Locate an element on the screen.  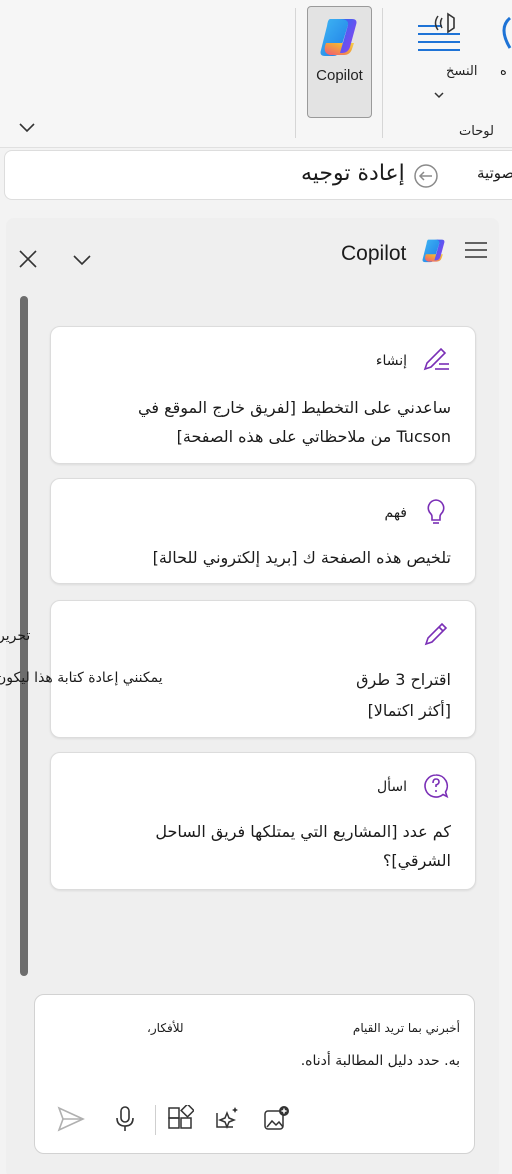
card-category: فهم is located at coordinates (395, 513).